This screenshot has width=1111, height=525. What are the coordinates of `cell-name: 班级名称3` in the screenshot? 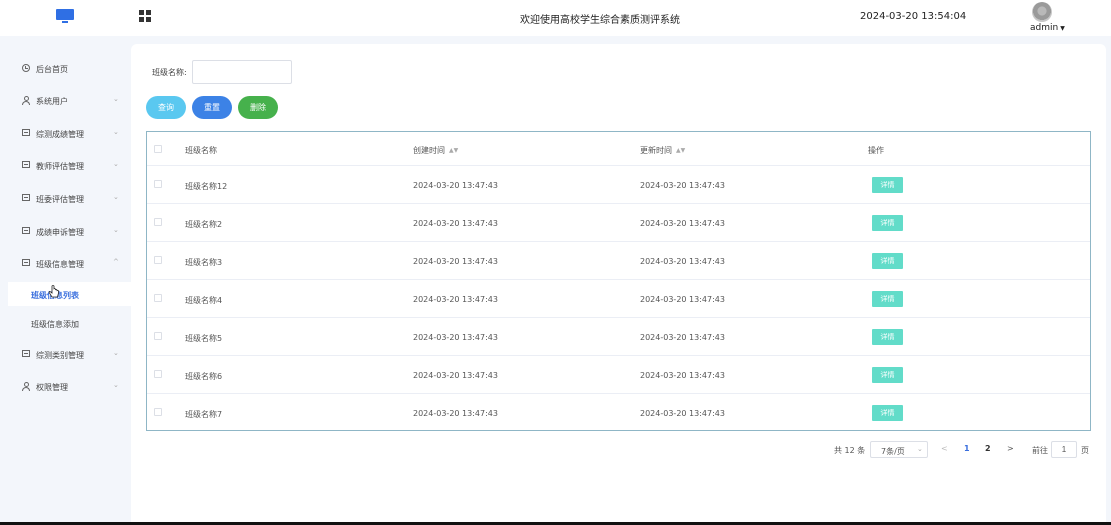 It's located at (204, 262).